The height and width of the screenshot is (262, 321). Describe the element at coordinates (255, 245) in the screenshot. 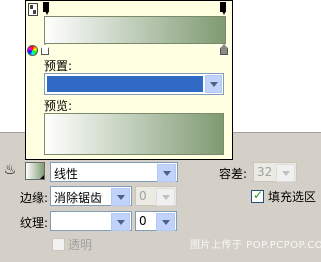

I see `watermark-text: 图片上传于 POP.PCPOP.COM` at that location.